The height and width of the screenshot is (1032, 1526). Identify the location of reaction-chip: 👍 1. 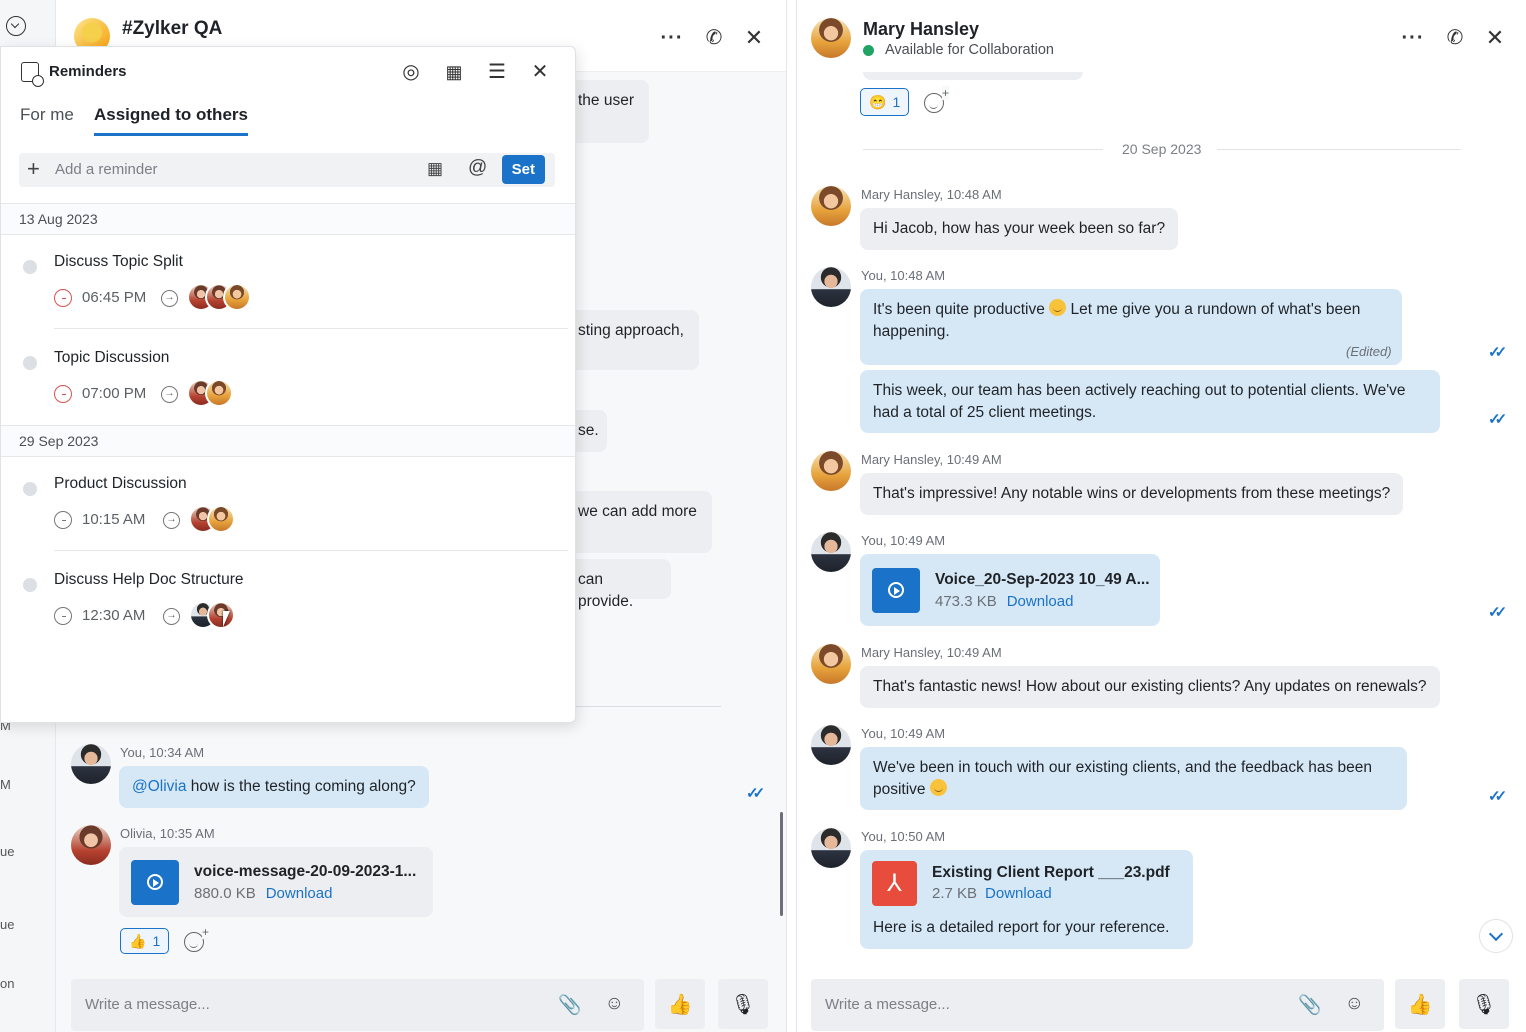
(145, 941).